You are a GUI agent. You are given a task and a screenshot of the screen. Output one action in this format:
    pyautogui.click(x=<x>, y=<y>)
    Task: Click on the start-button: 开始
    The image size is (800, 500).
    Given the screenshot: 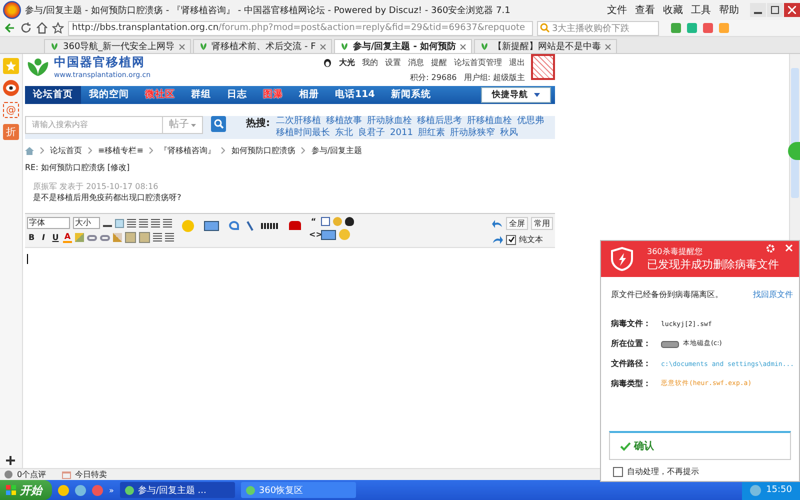 What is the action you would take?
    pyautogui.click(x=26, y=490)
    